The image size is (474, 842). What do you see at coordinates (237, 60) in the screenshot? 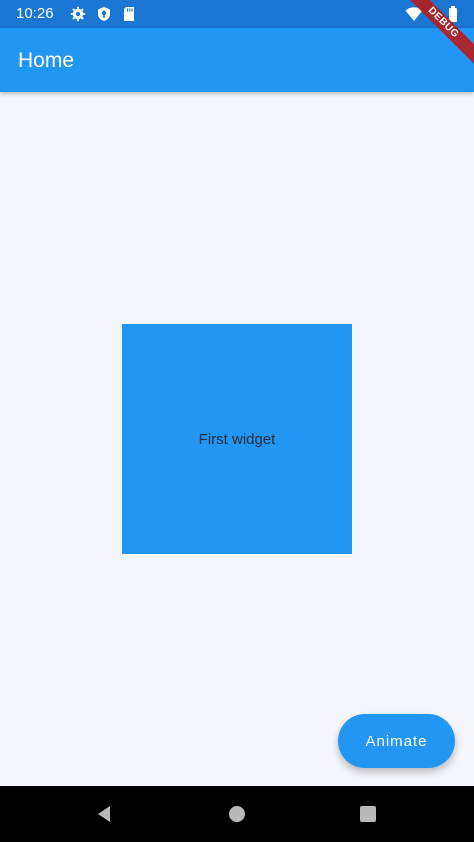
I see `app-bar: Home` at bounding box center [237, 60].